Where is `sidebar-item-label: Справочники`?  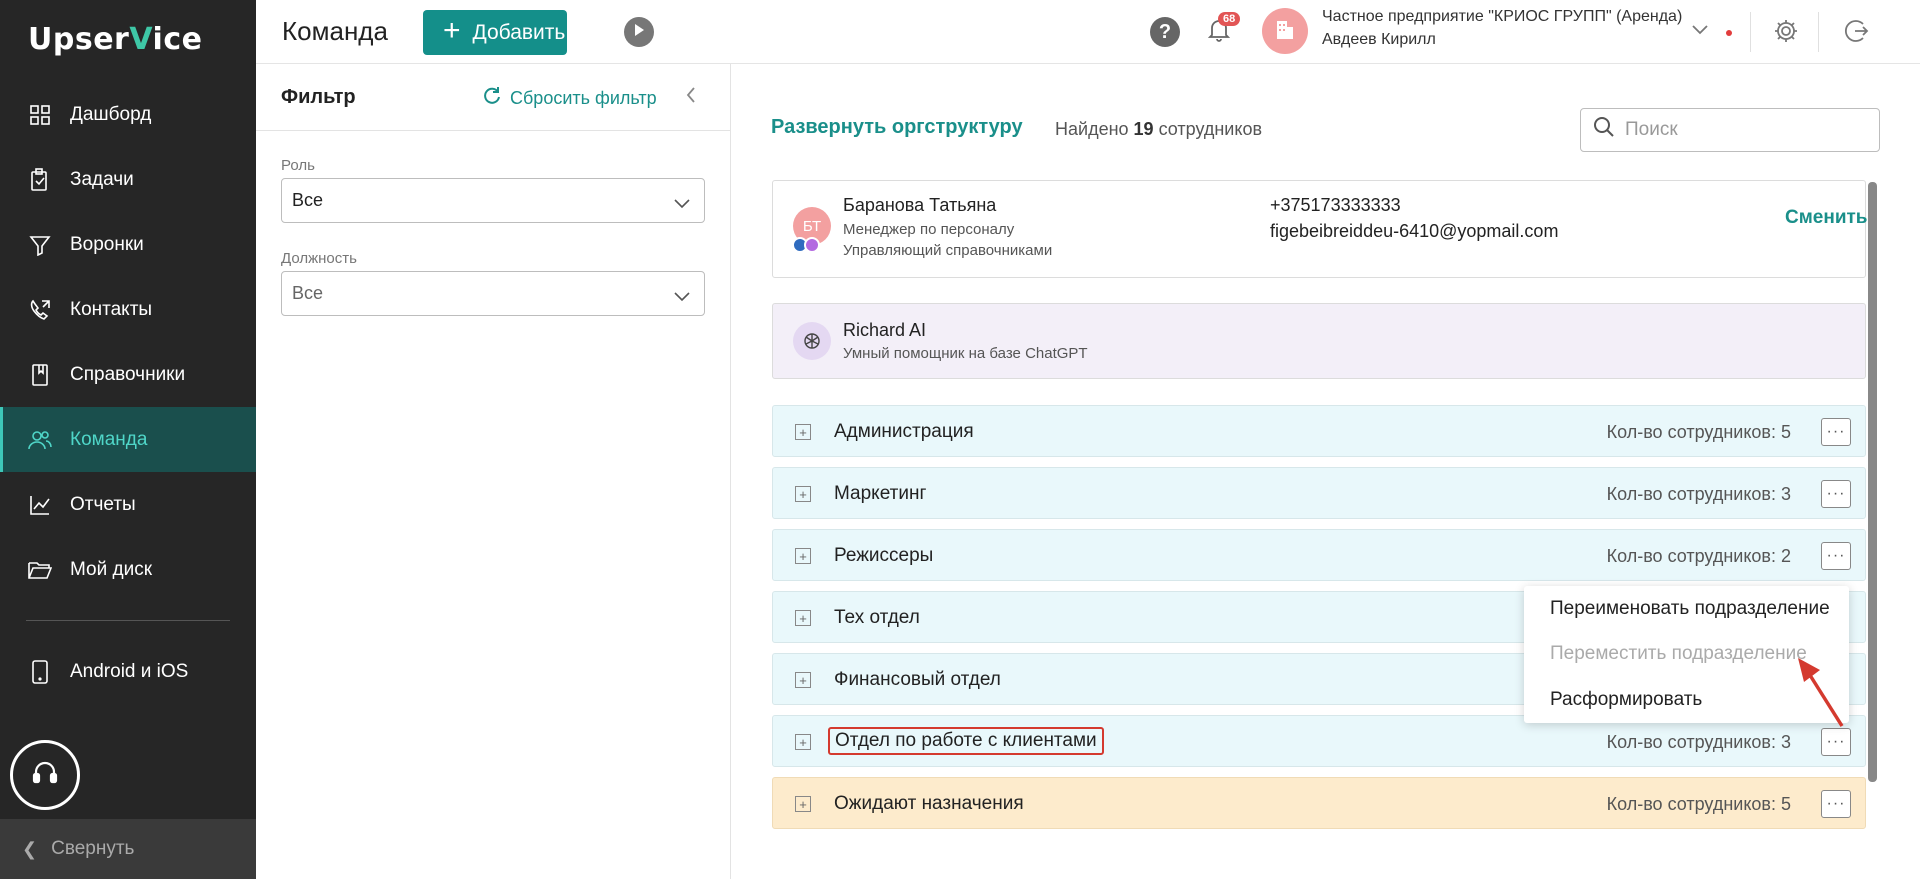
sidebar-item-label: Справочники is located at coordinates (128, 374).